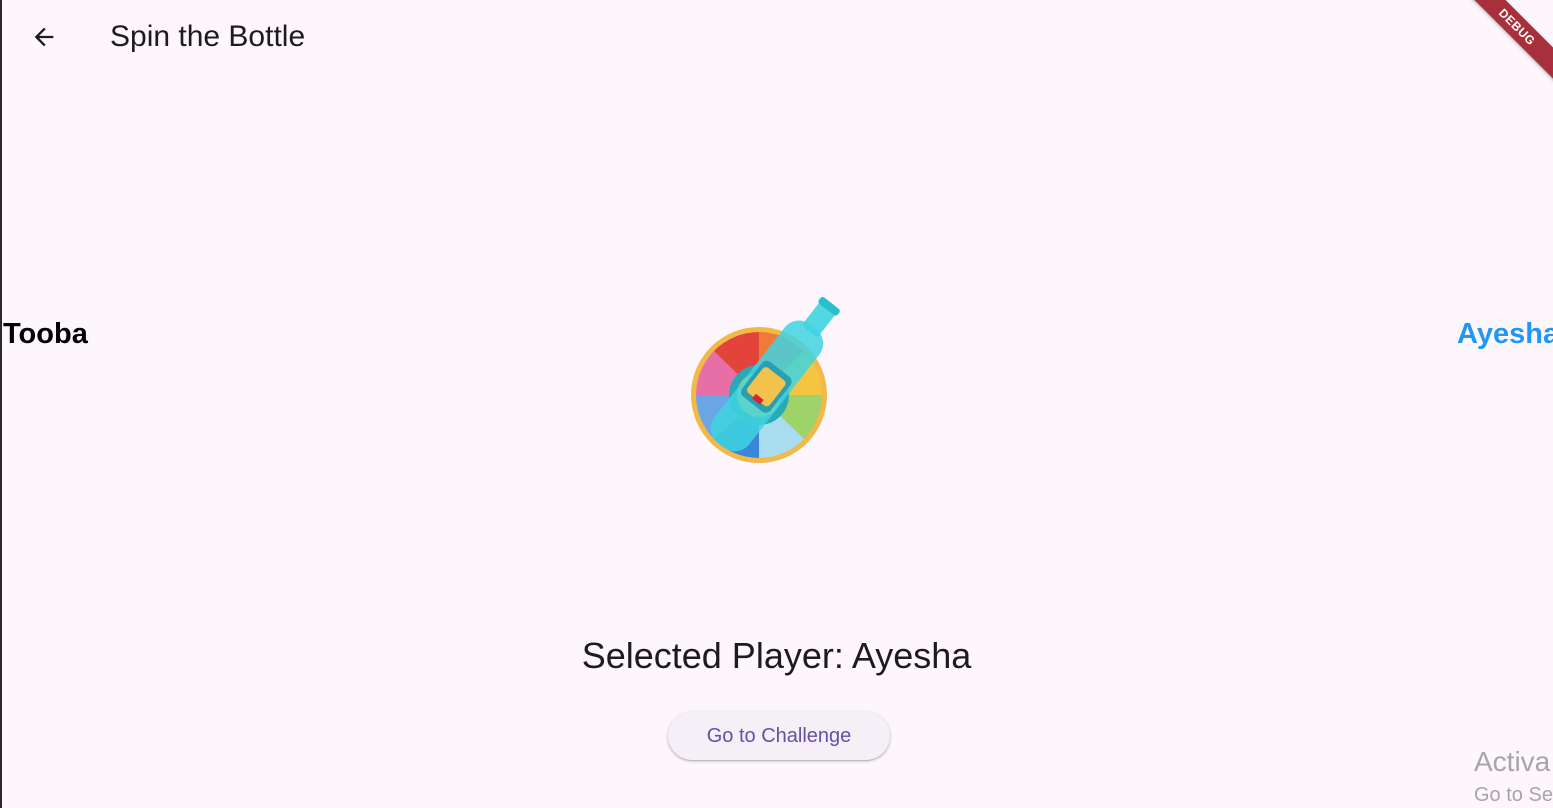 The height and width of the screenshot is (808, 1553). I want to click on go-to-challenge-button: Go to Challenge, so click(779, 736).